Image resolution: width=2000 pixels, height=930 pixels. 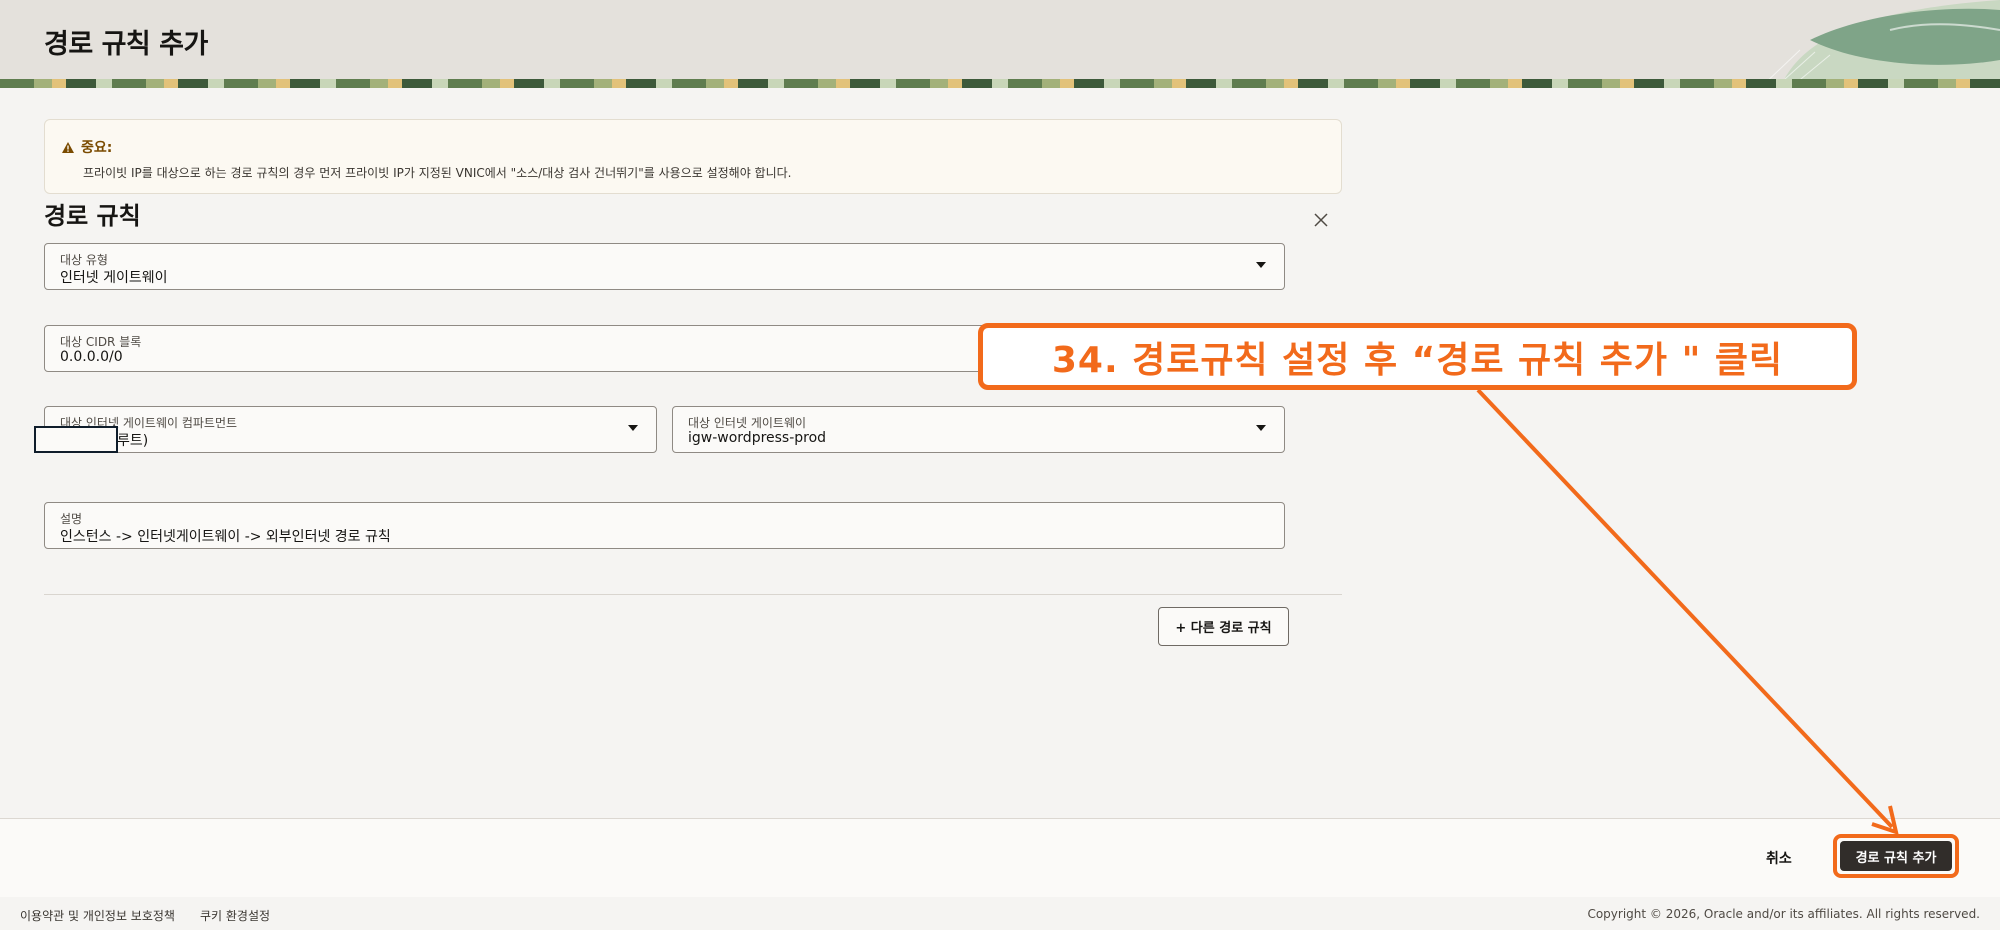 I want to click on description-value: 인스턴스 -> 인터넷게이트웨이 -> 외부인터넷 경로 규칙, so click(x=225, y=537).